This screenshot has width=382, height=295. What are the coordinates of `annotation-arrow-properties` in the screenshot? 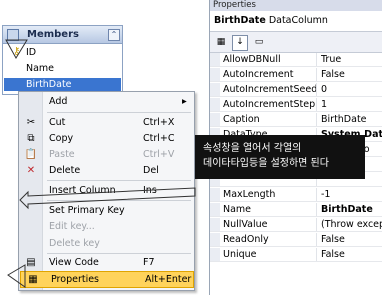 It's located at (16, 276).